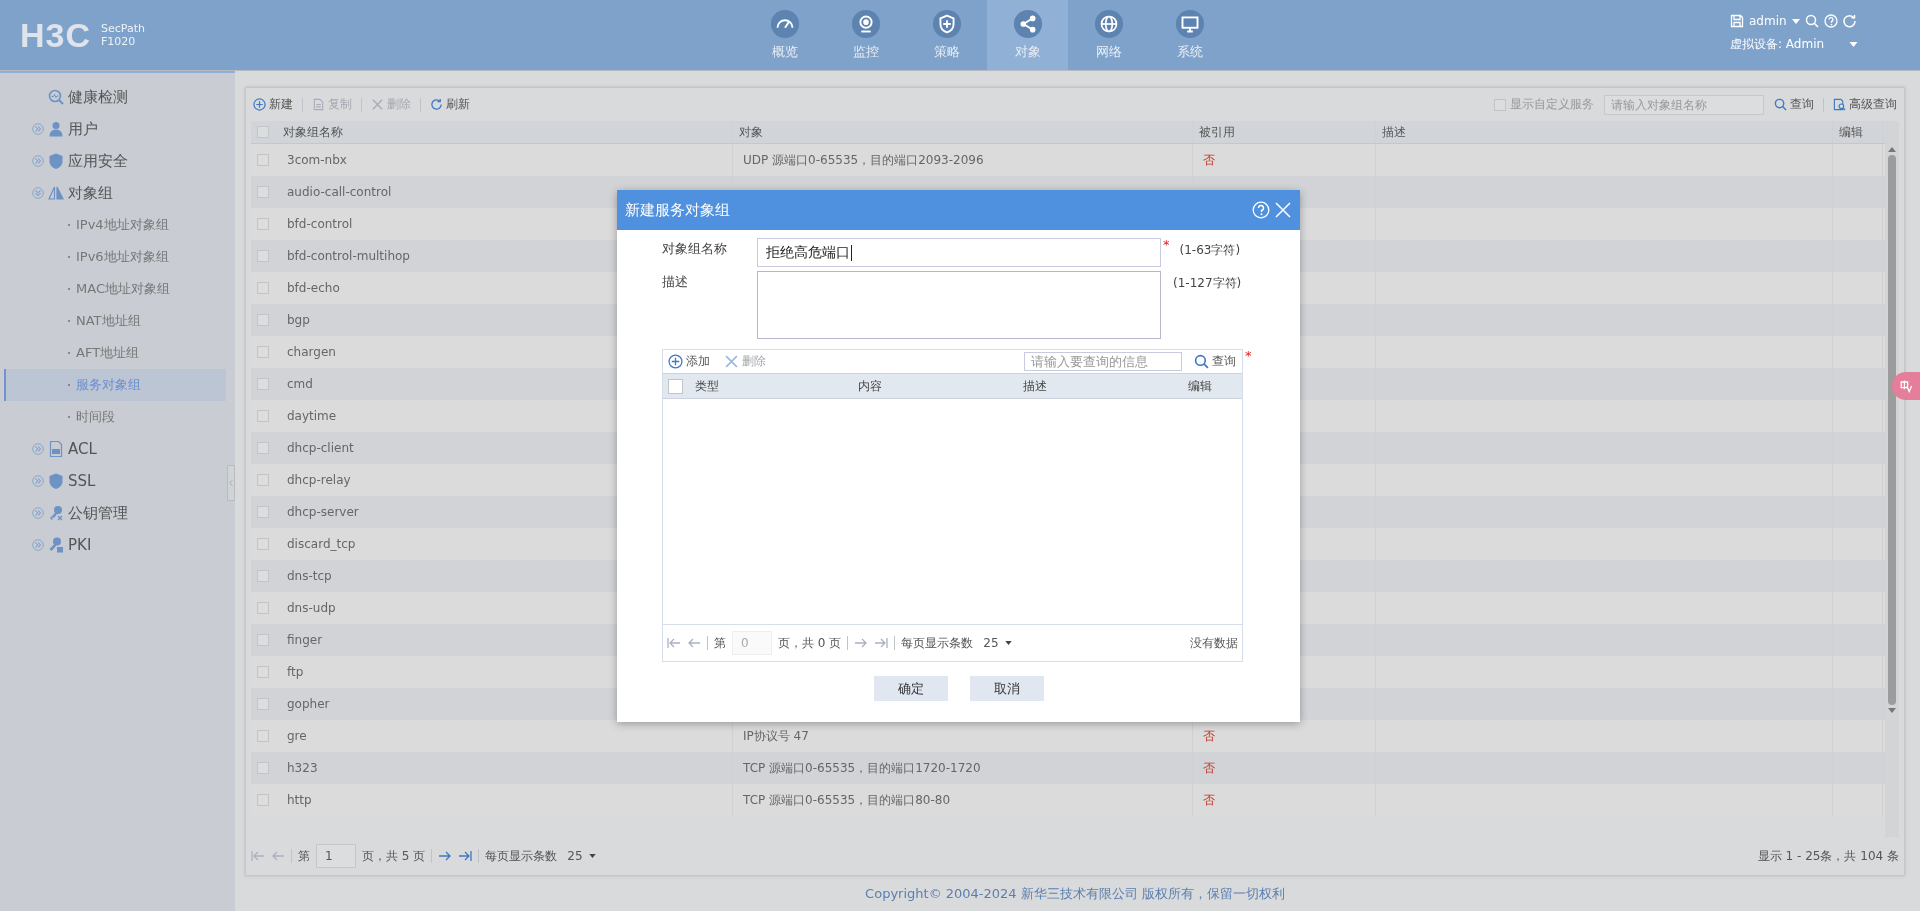  I want to click on table-cell: dhcp-relay, so click(319, 480).